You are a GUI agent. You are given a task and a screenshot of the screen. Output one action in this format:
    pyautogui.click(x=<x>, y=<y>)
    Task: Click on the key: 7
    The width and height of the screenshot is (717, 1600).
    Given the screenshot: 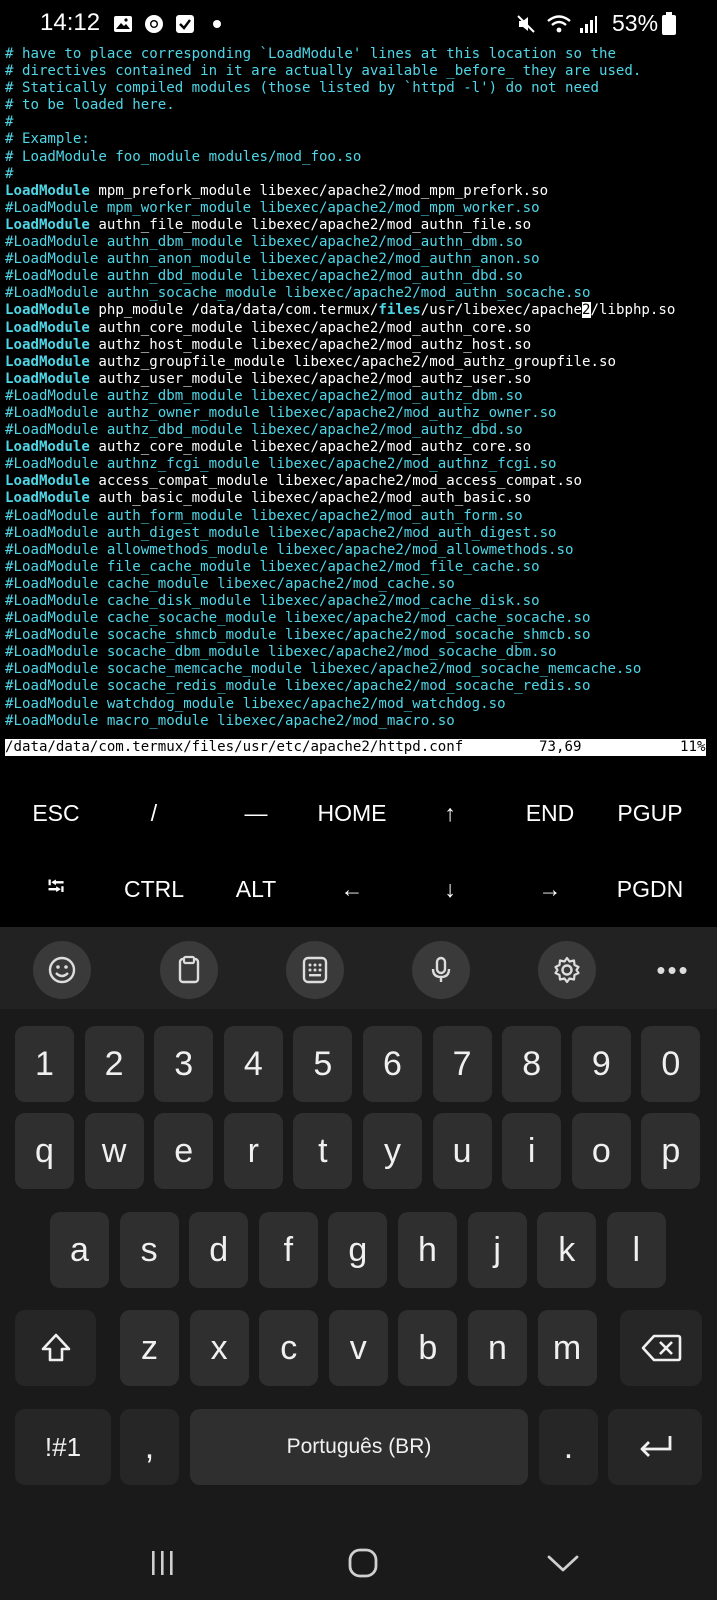 What is the action you would take?
    pyautogui.click(x=462, y=1064)
    